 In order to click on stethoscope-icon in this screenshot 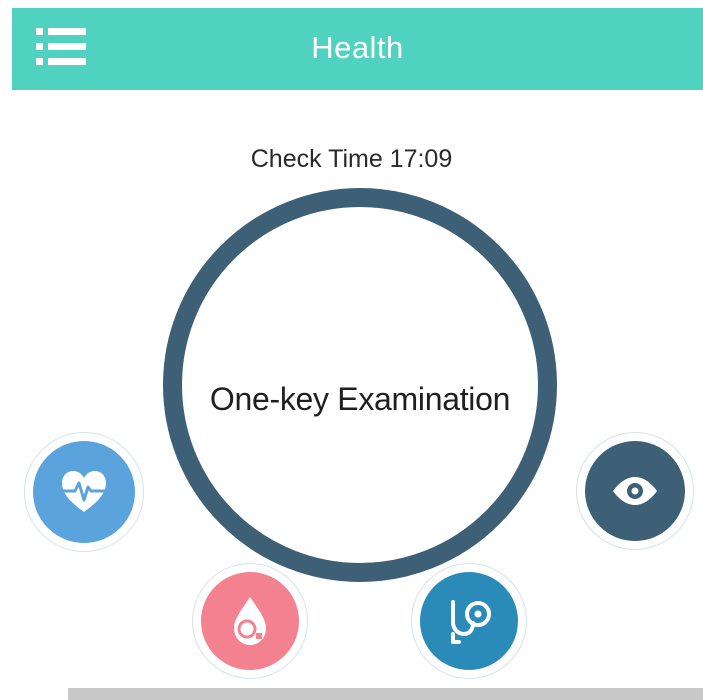, I will do `click(471, 622)`.